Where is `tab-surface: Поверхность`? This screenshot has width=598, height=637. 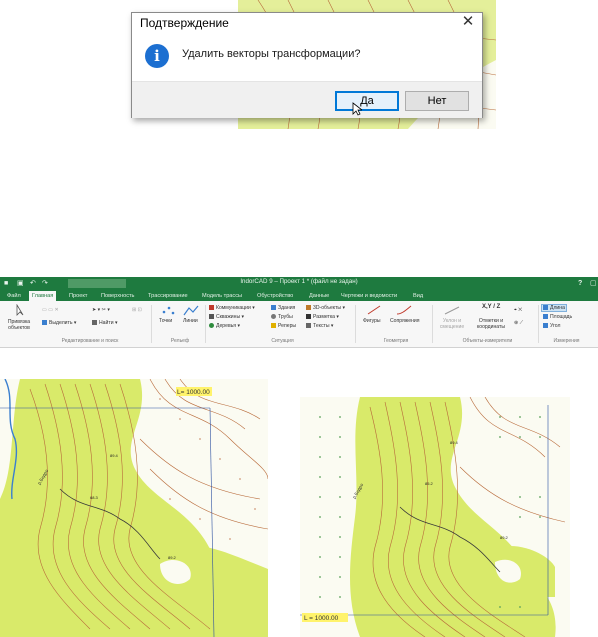 tab-surface: Поверхность is located at coordinates (117, 296).